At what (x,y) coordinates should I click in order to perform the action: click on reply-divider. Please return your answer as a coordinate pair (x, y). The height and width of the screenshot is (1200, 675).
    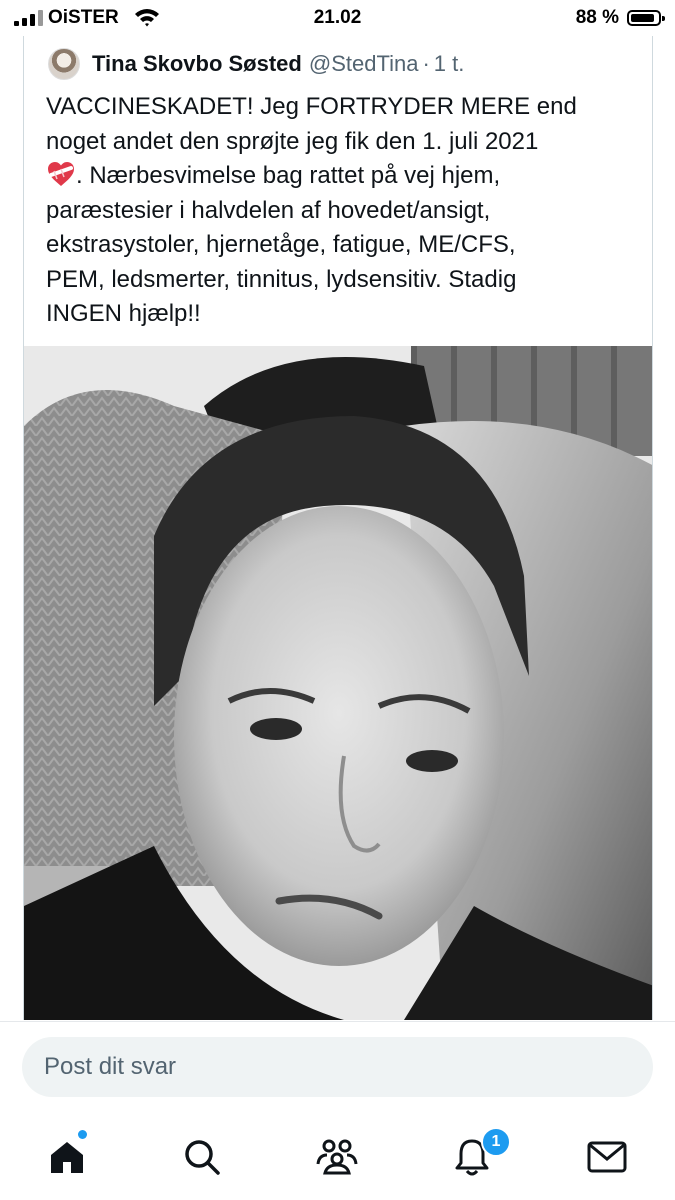
    Looking at the image, I should click on (337, 1021).